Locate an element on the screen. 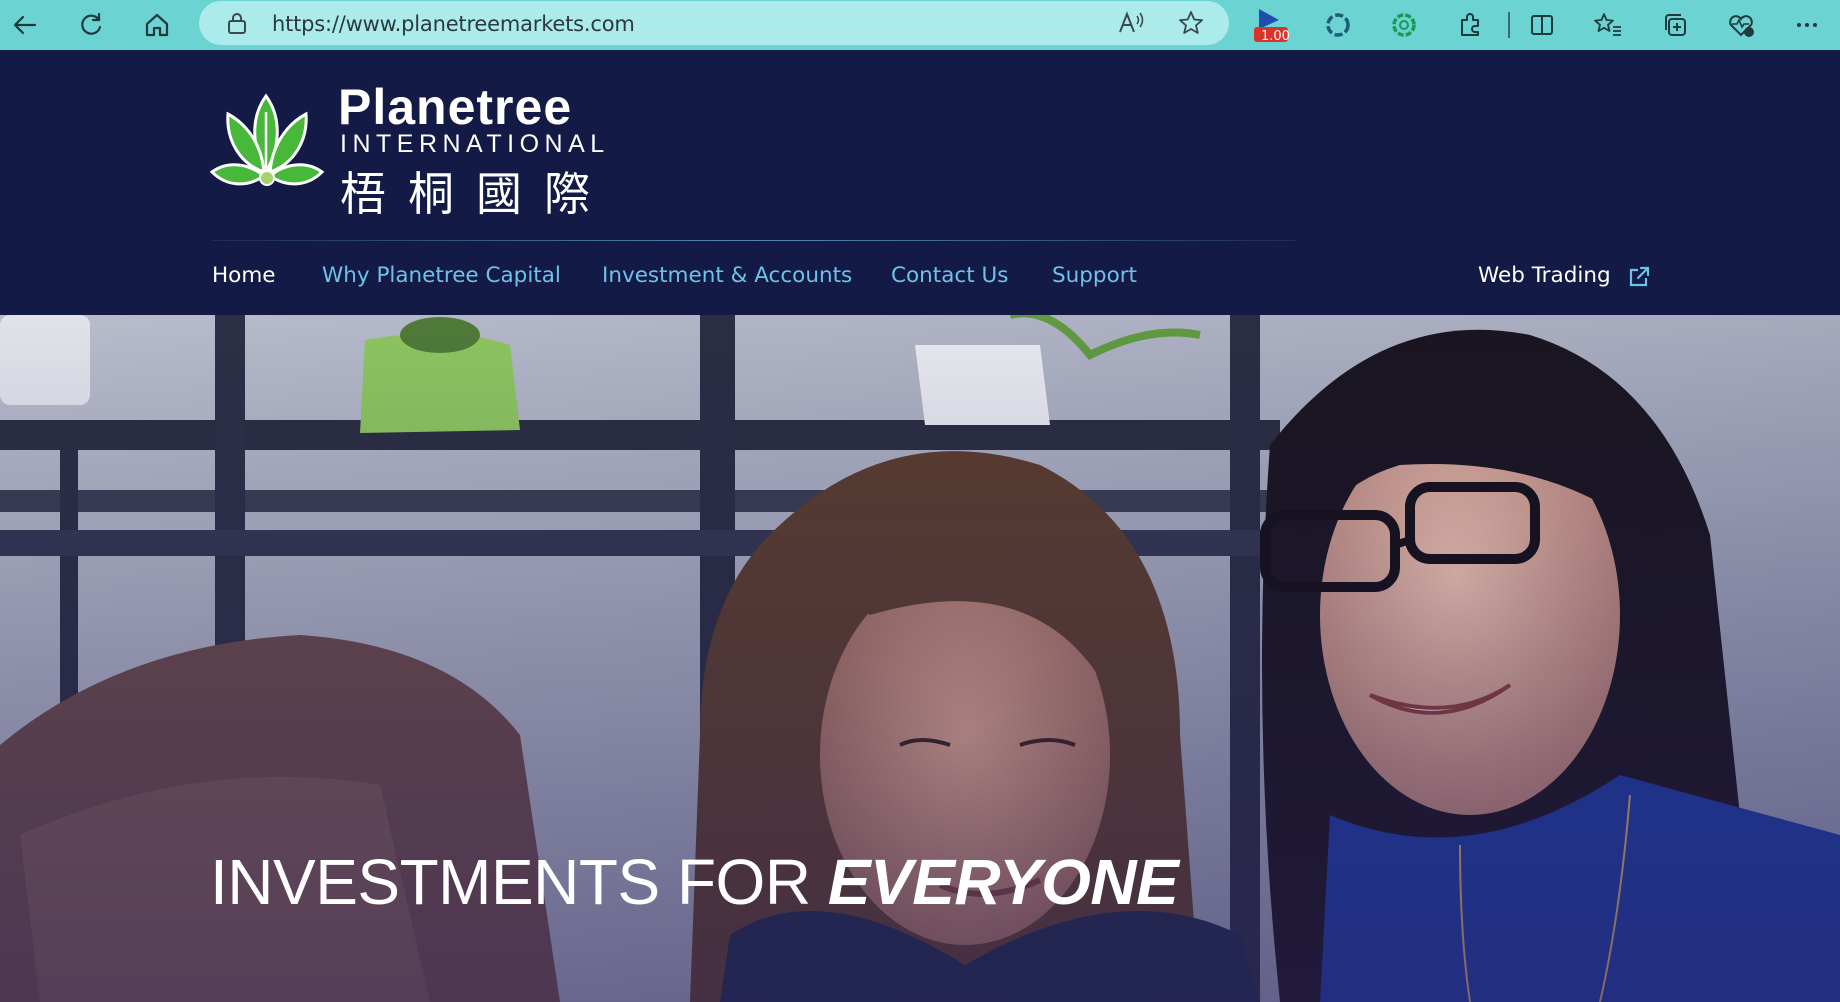  header-divider is located at coordinates (754, 240).